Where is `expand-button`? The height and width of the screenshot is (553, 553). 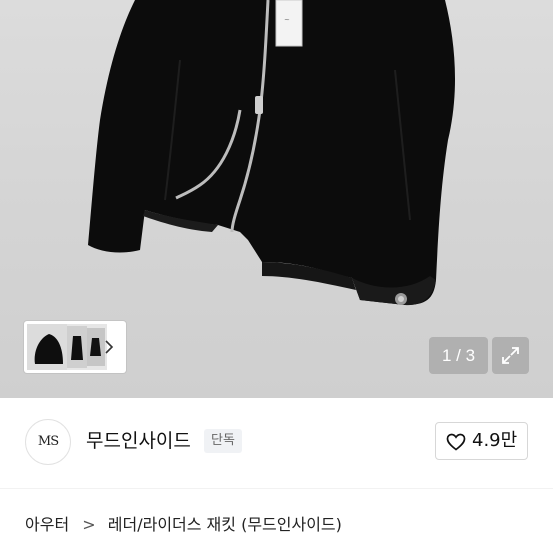 expand-button is located at coordinates (510, 355).